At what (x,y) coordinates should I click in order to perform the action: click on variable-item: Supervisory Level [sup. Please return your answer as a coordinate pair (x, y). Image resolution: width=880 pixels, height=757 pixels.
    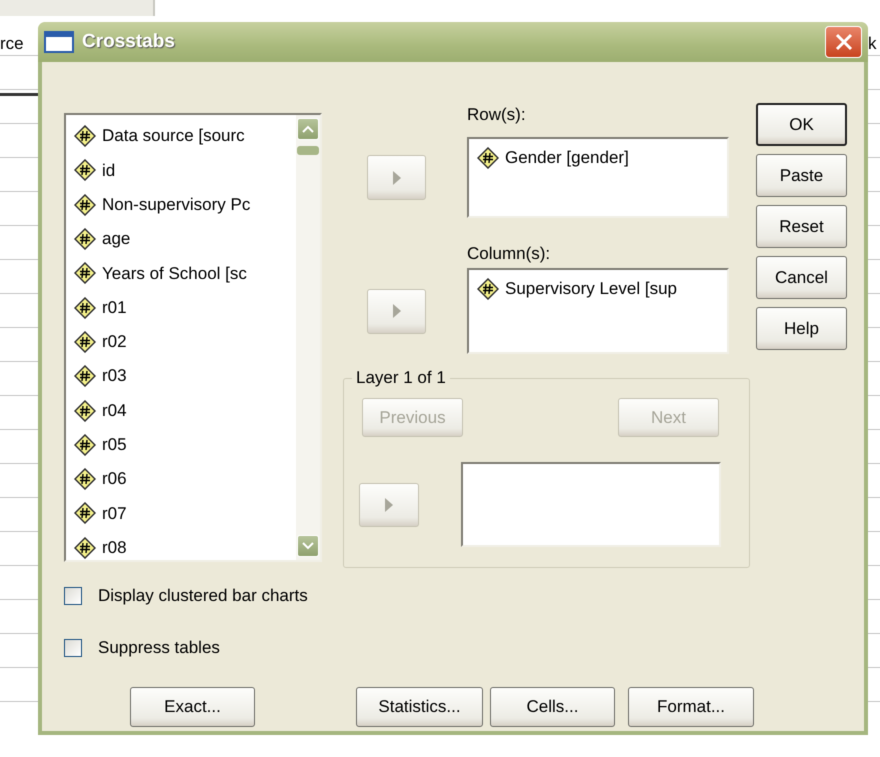
    Looking at the image, I should click on (598, 289).